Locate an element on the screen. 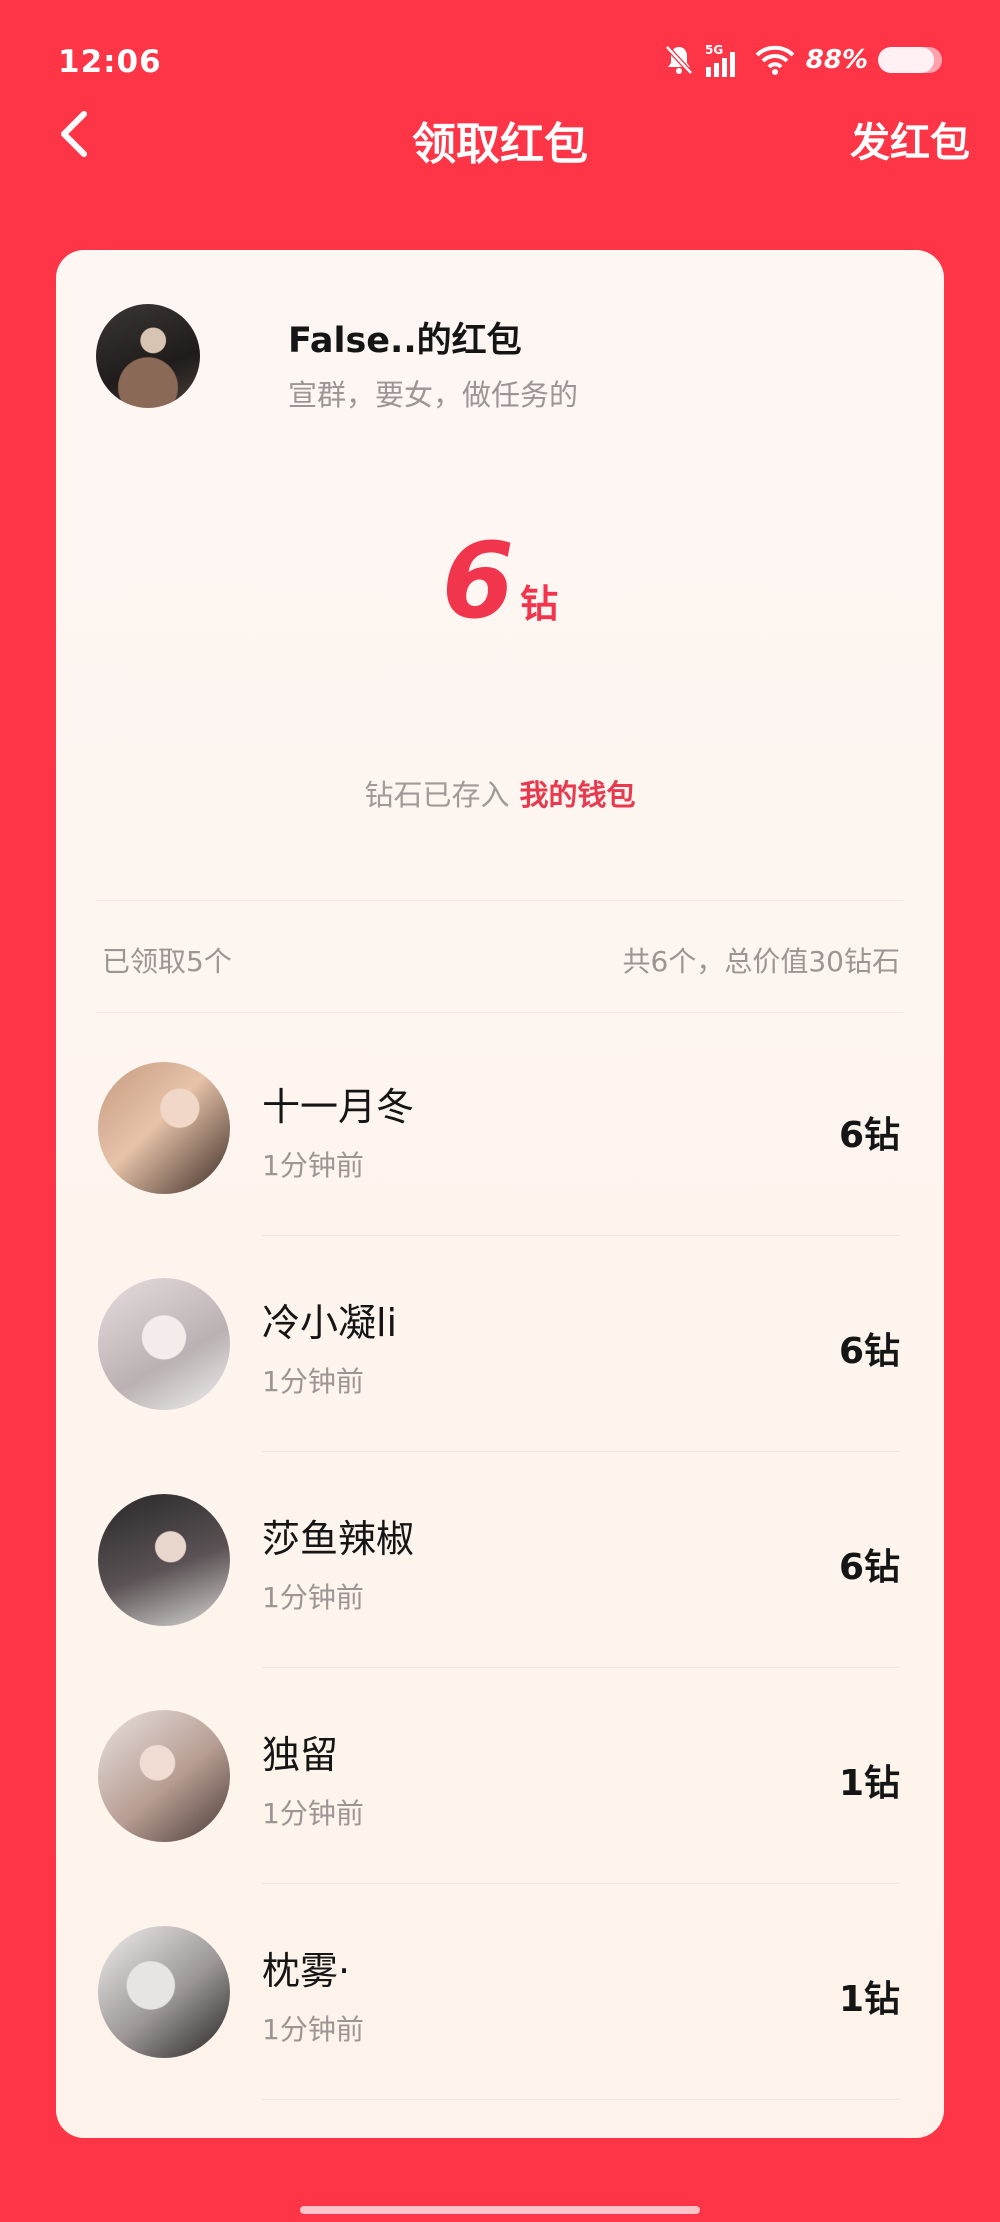  wifi-icon is located at coordinates (775, 60).